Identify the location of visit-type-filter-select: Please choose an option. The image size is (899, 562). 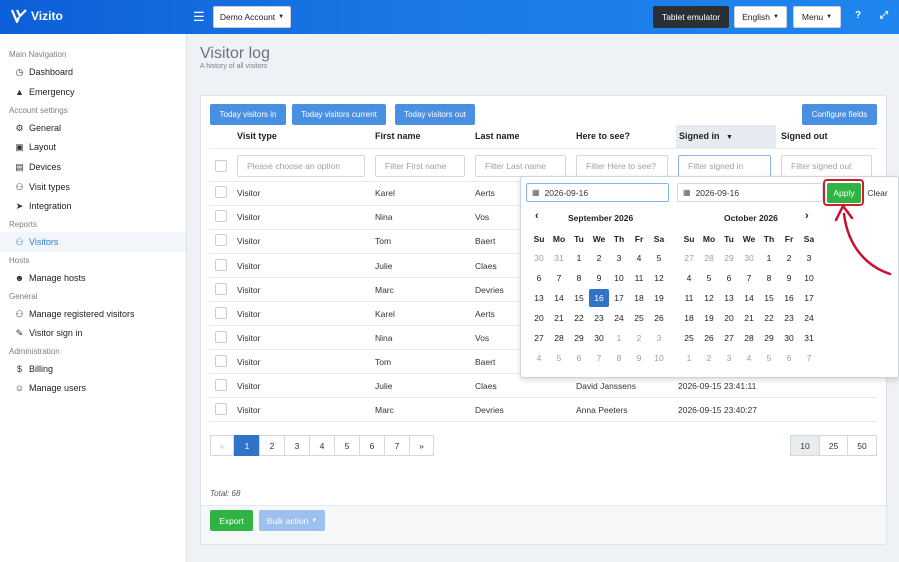
(301, 166).